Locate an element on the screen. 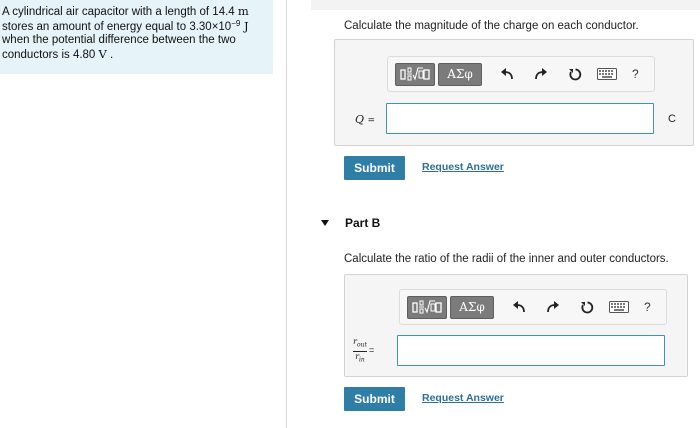 This screenshot has width=700, height=428. problem-line-4: conductors is 4.80 V . is located at coordinates (58, 53).